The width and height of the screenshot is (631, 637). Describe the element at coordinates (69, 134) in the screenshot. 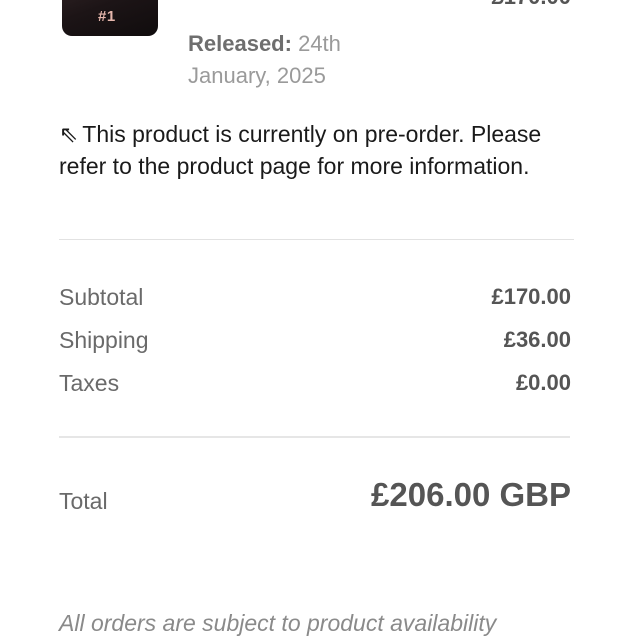

I see `arrow-up-left-icon: ⇖` at that location.